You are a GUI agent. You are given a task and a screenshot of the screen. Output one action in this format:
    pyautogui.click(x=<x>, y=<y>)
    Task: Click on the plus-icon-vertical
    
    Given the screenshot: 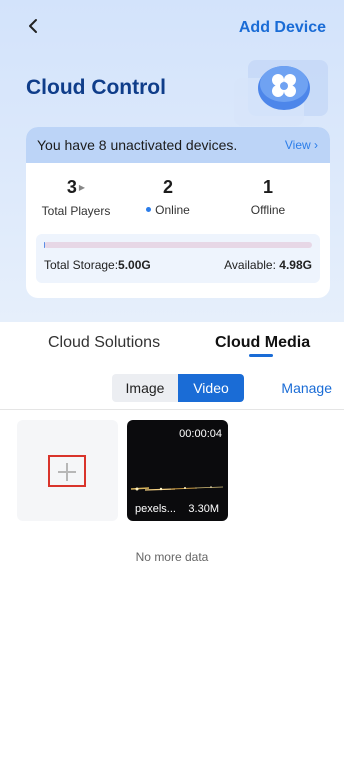 What is the action you would take?
    pyautogui.click(x=67, y=472)
    